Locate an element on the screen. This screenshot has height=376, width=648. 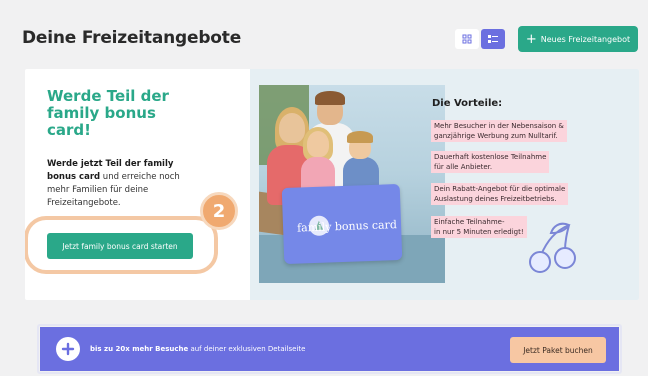
benefit-line: Einfache Teilnahme- is located at coordinates (469, 222).